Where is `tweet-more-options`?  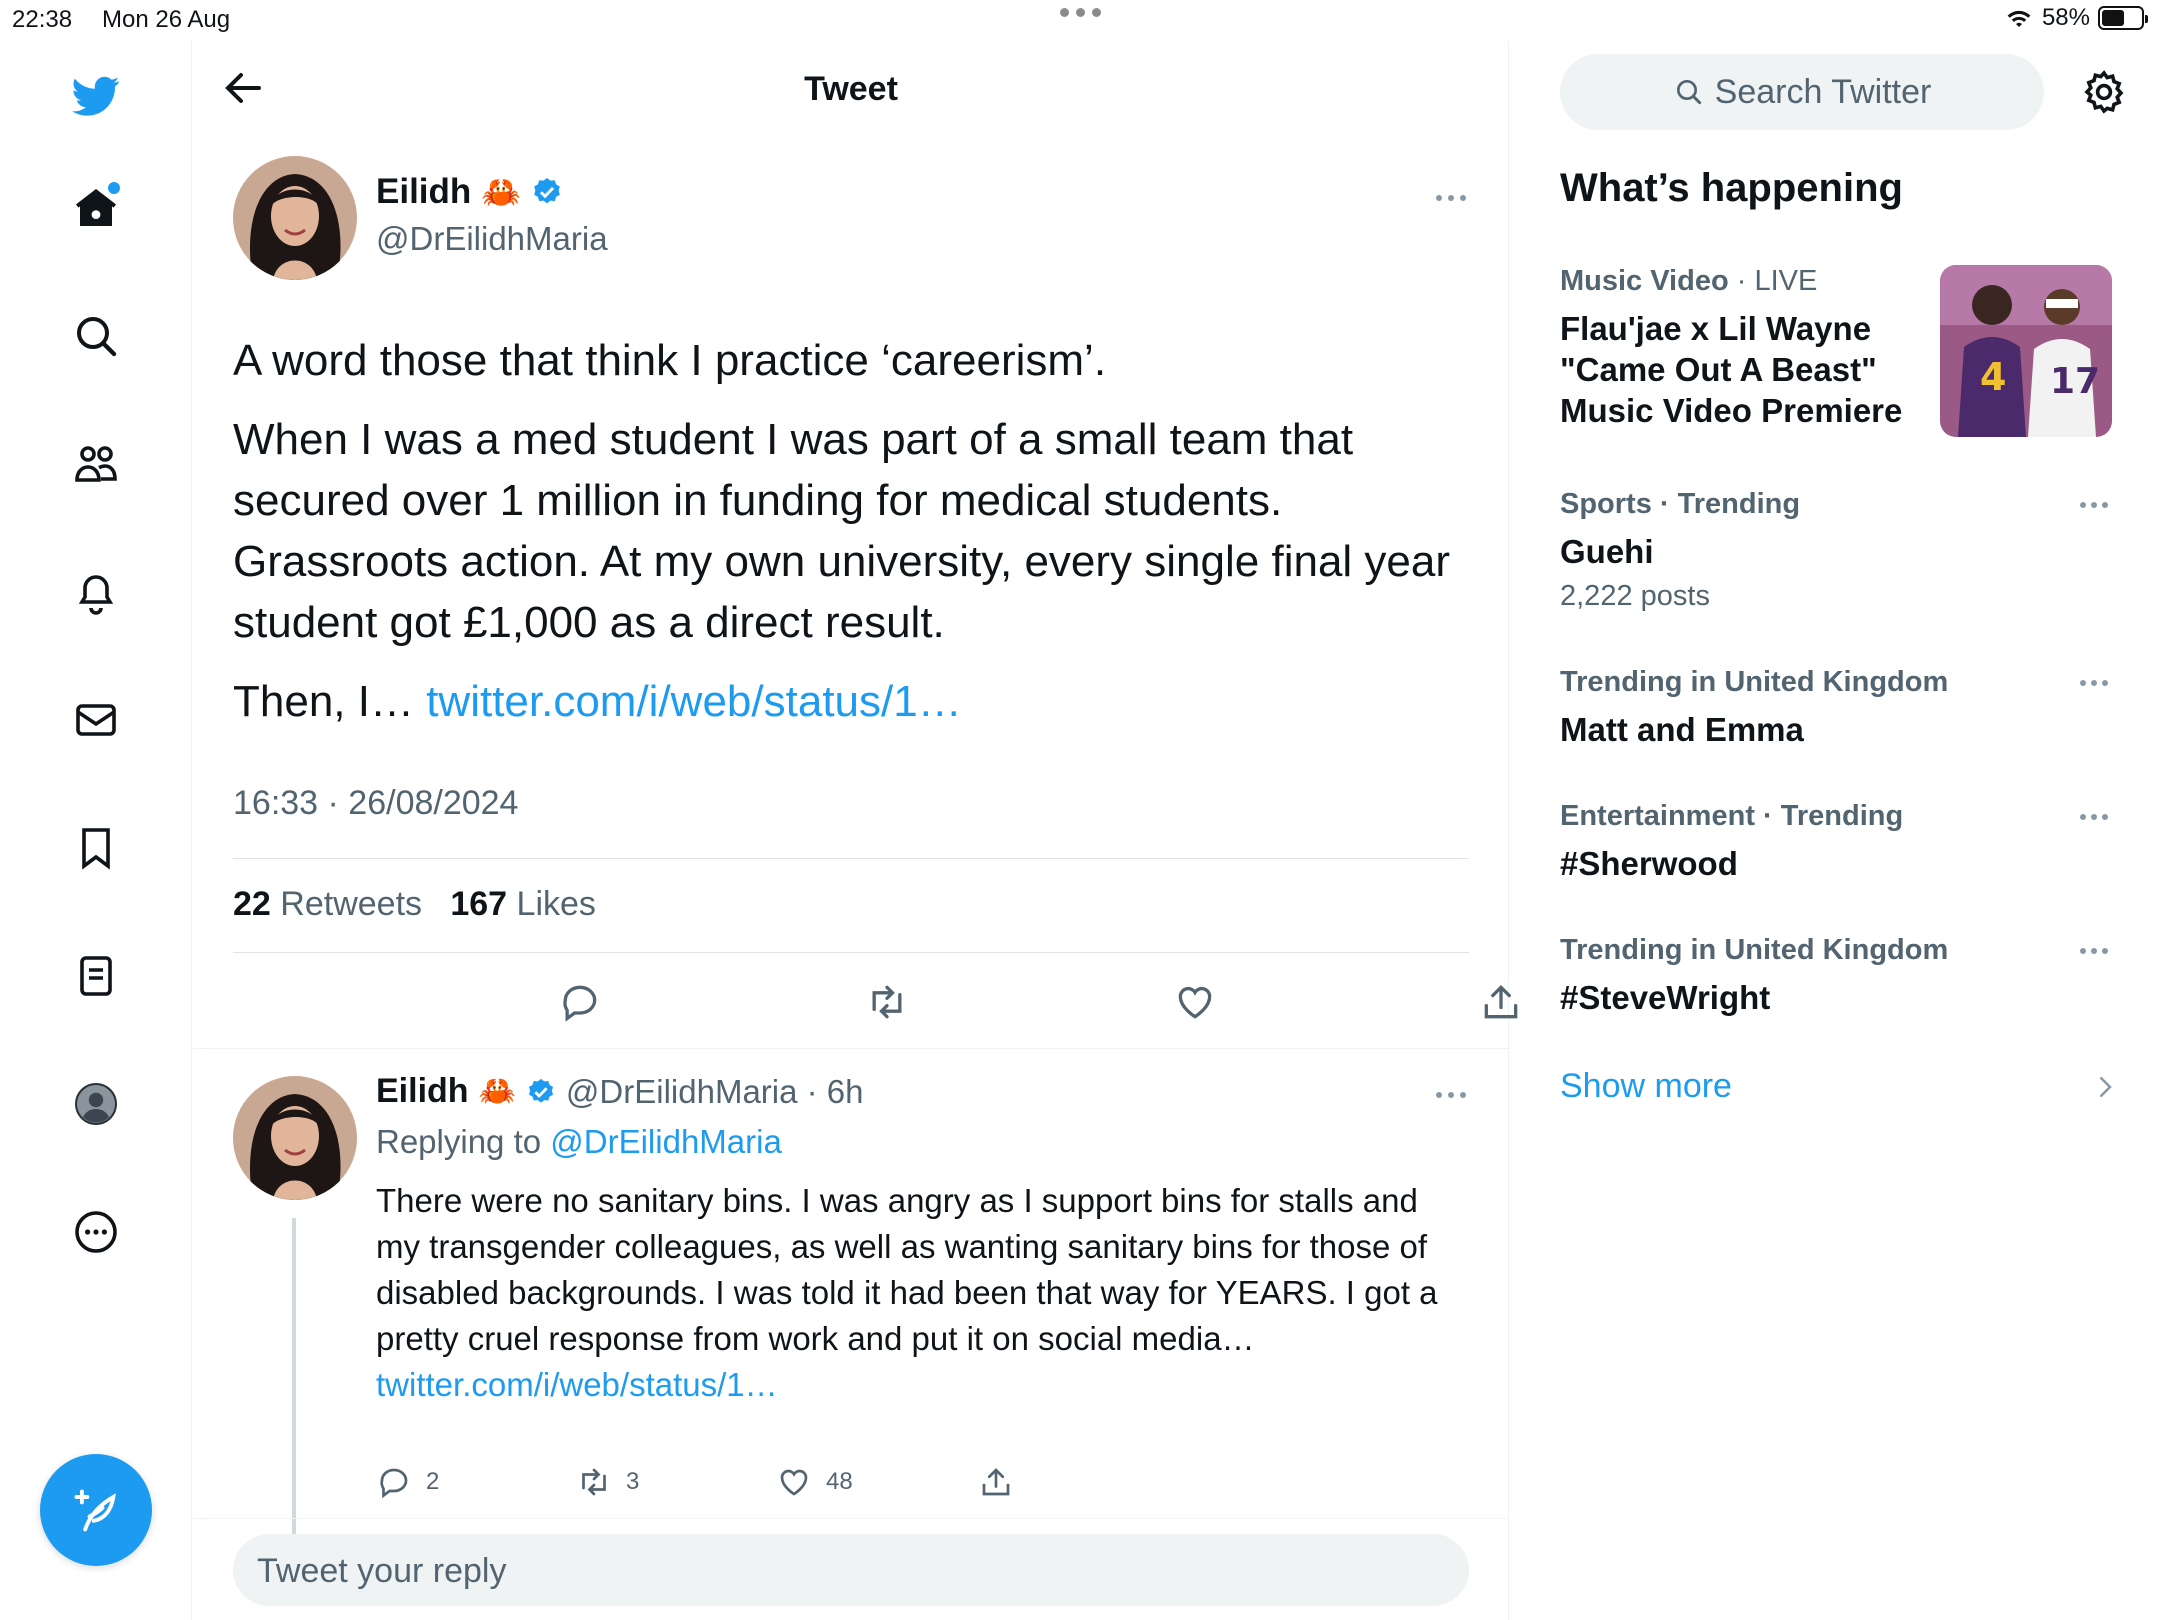 tweet-more-options is located at coordinates (1451, 198).